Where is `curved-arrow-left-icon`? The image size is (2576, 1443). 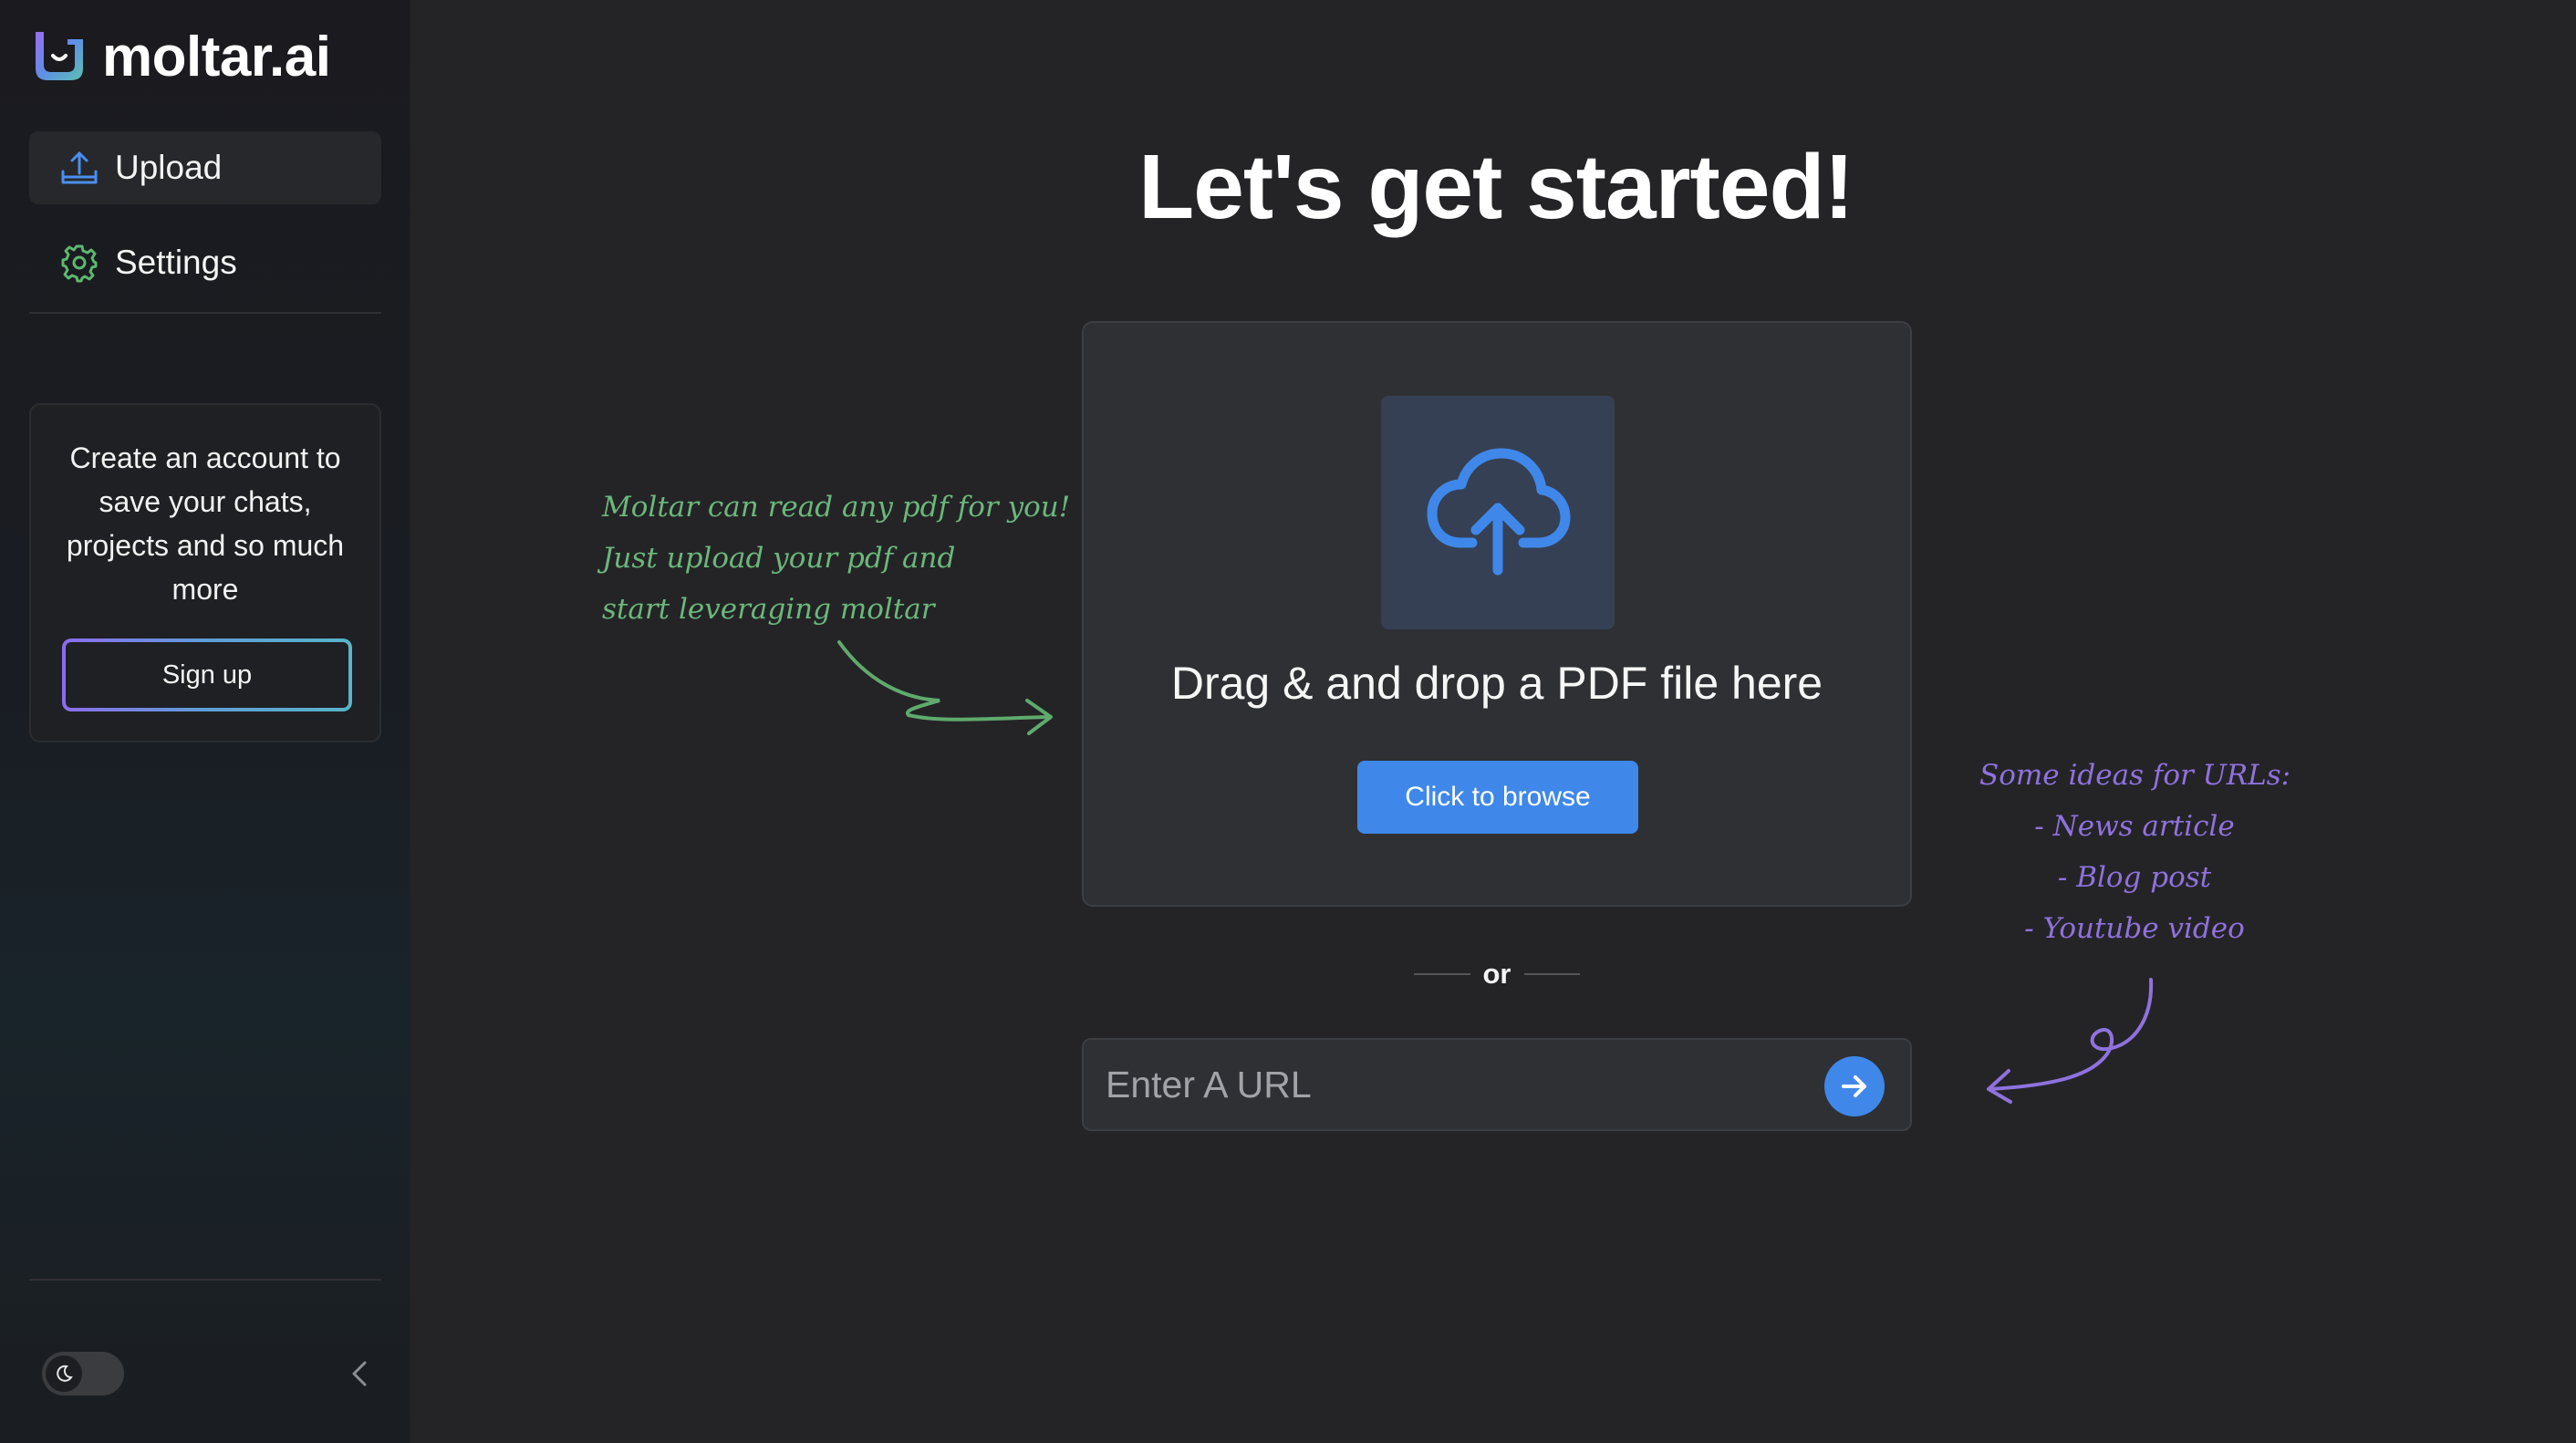
curved-arrow-left-icon is located at coordinates (2071, 1041).